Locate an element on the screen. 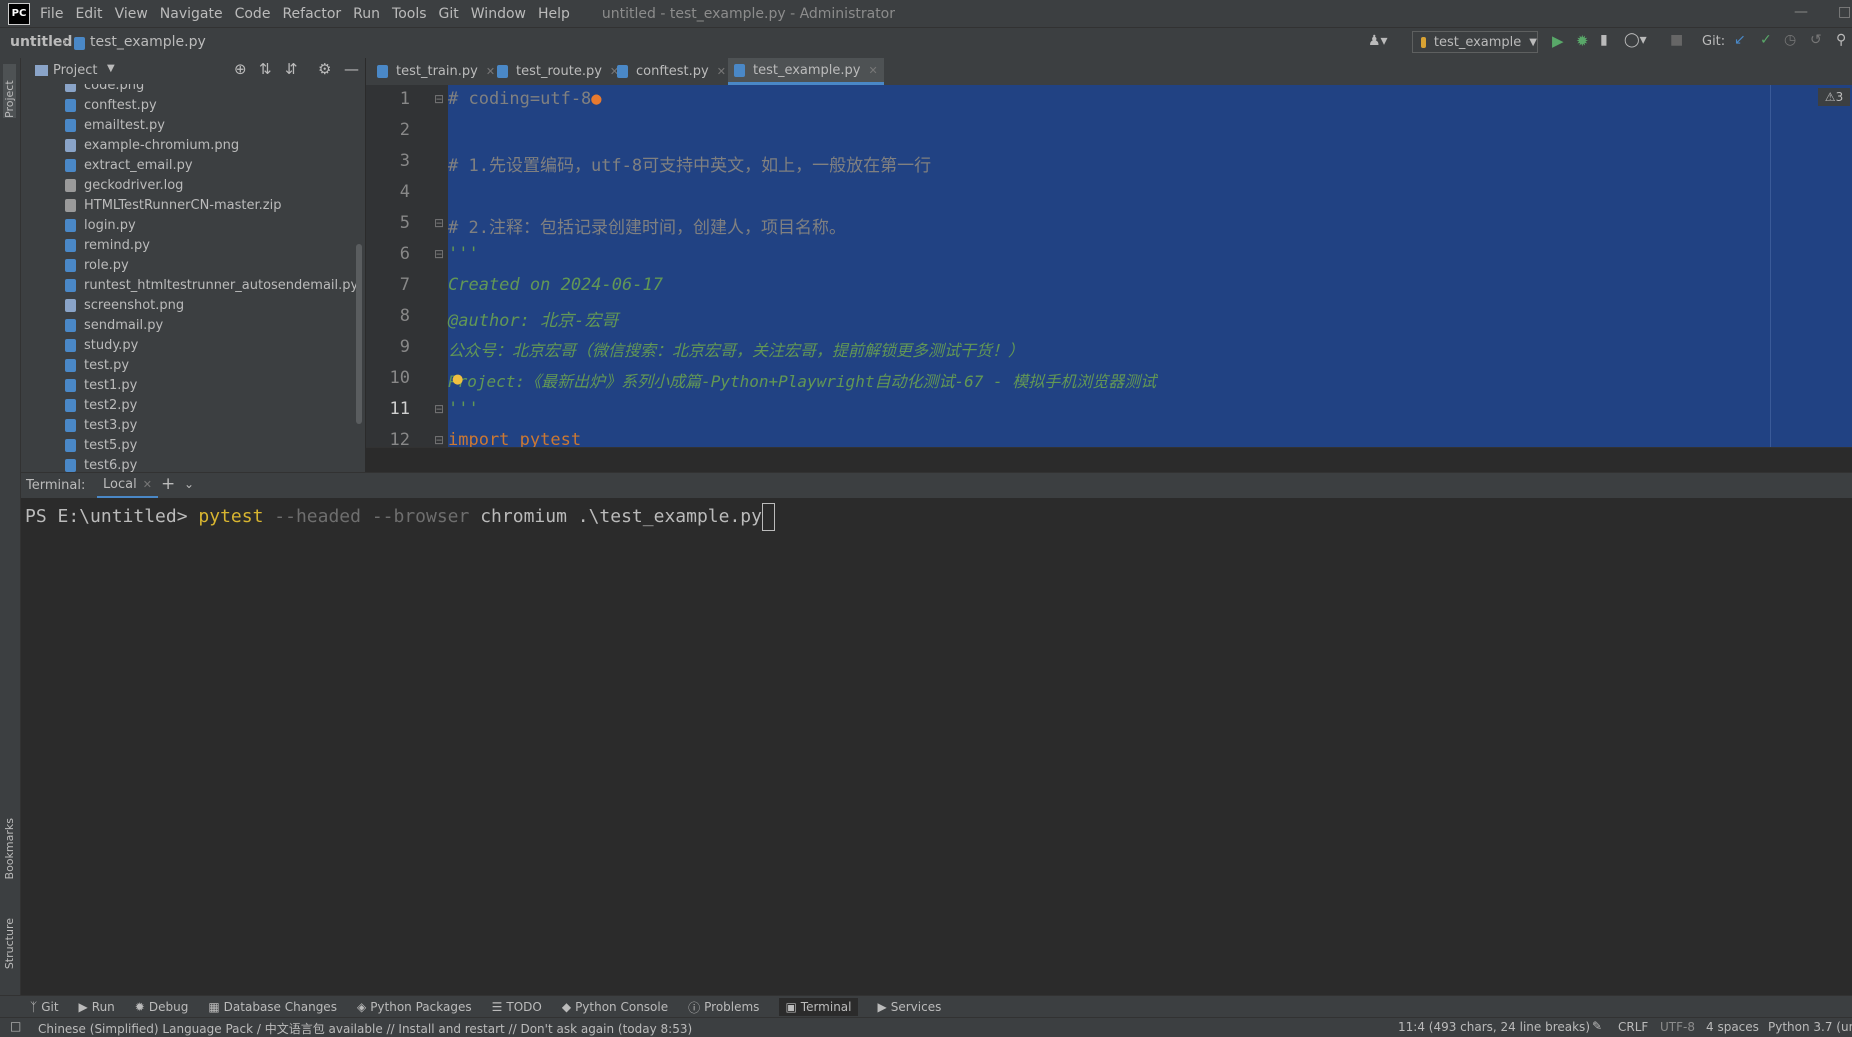 The image size is (1852, 1037). menu-refactor: Refactor is located at coordinates (311, 14).